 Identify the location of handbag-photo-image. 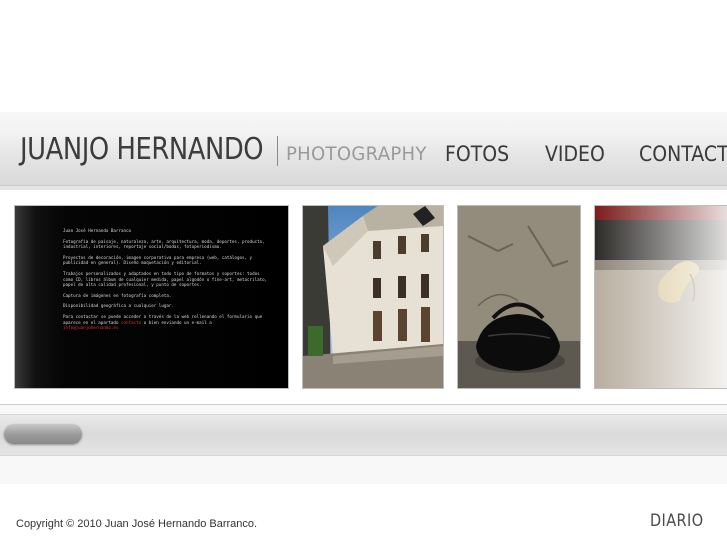
(519, 297).